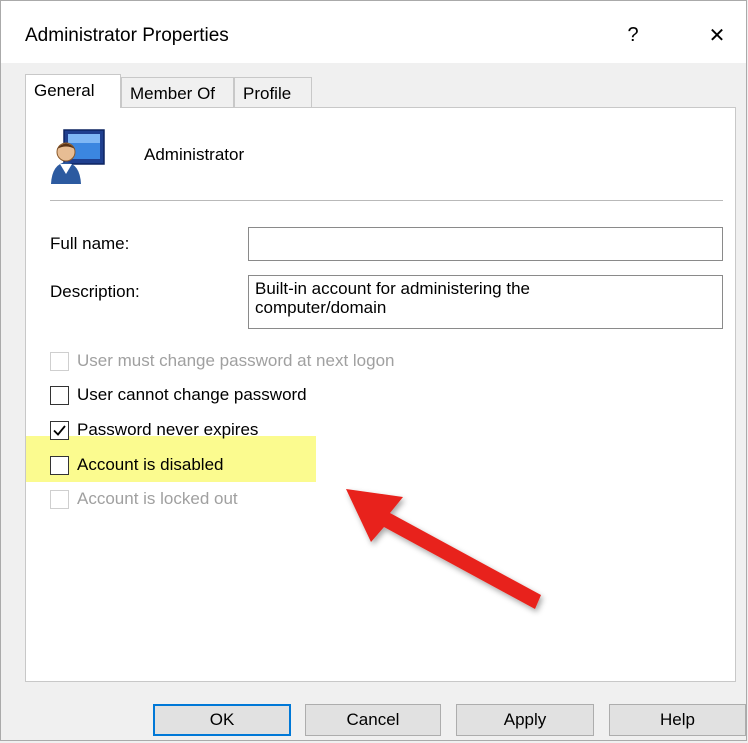  Describe the element at coordinates (59, 395) in the screenshot. I see `cannot-change-password-checkbox` at that location.